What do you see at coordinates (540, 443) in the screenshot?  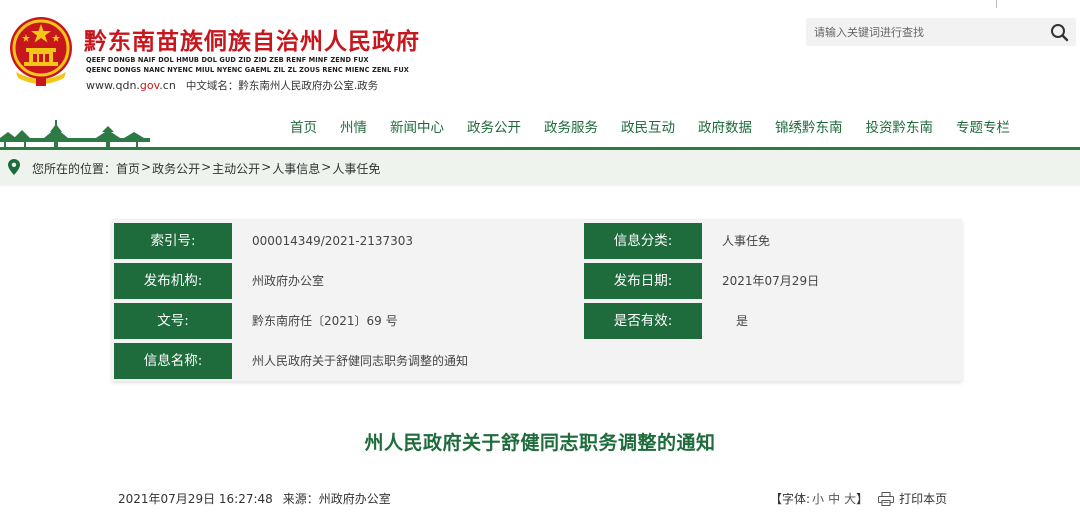 I see `article-title: 州人民政府关于舒健同志职务调整的通知` at bounding box center [540, 443].